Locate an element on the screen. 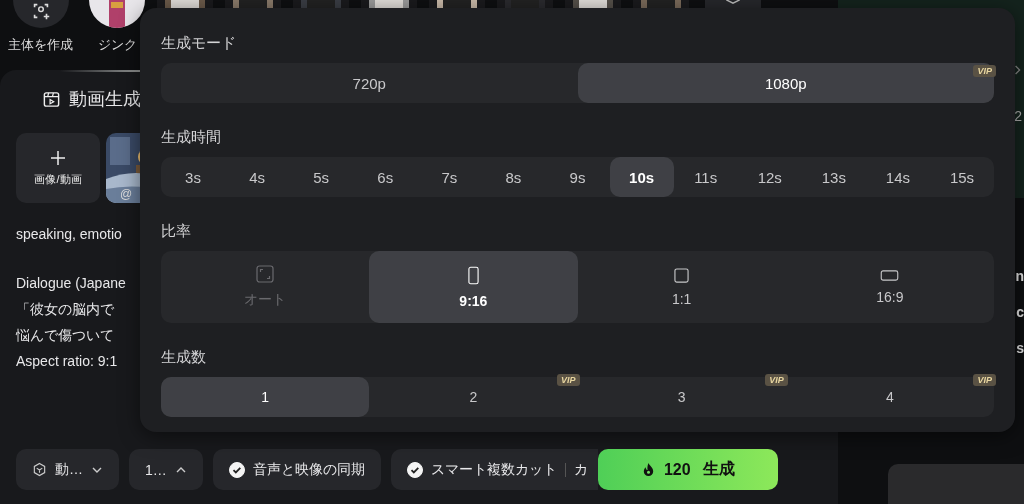 The height and width of the screenshot is (504, 1024). duration-option: 8s is located at coordinates (513, 177).